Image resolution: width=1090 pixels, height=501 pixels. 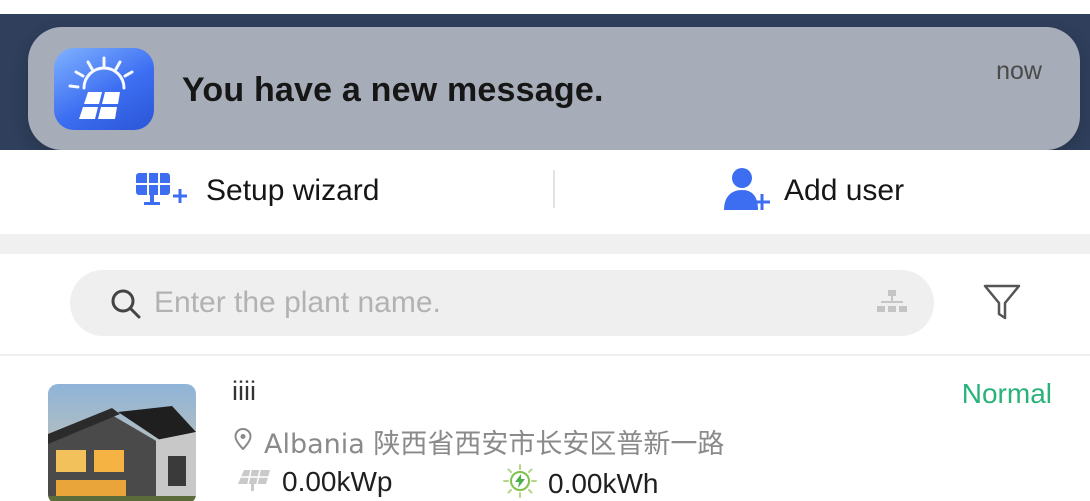 I want to click on add-user-icon, so click(x=748, y=191).